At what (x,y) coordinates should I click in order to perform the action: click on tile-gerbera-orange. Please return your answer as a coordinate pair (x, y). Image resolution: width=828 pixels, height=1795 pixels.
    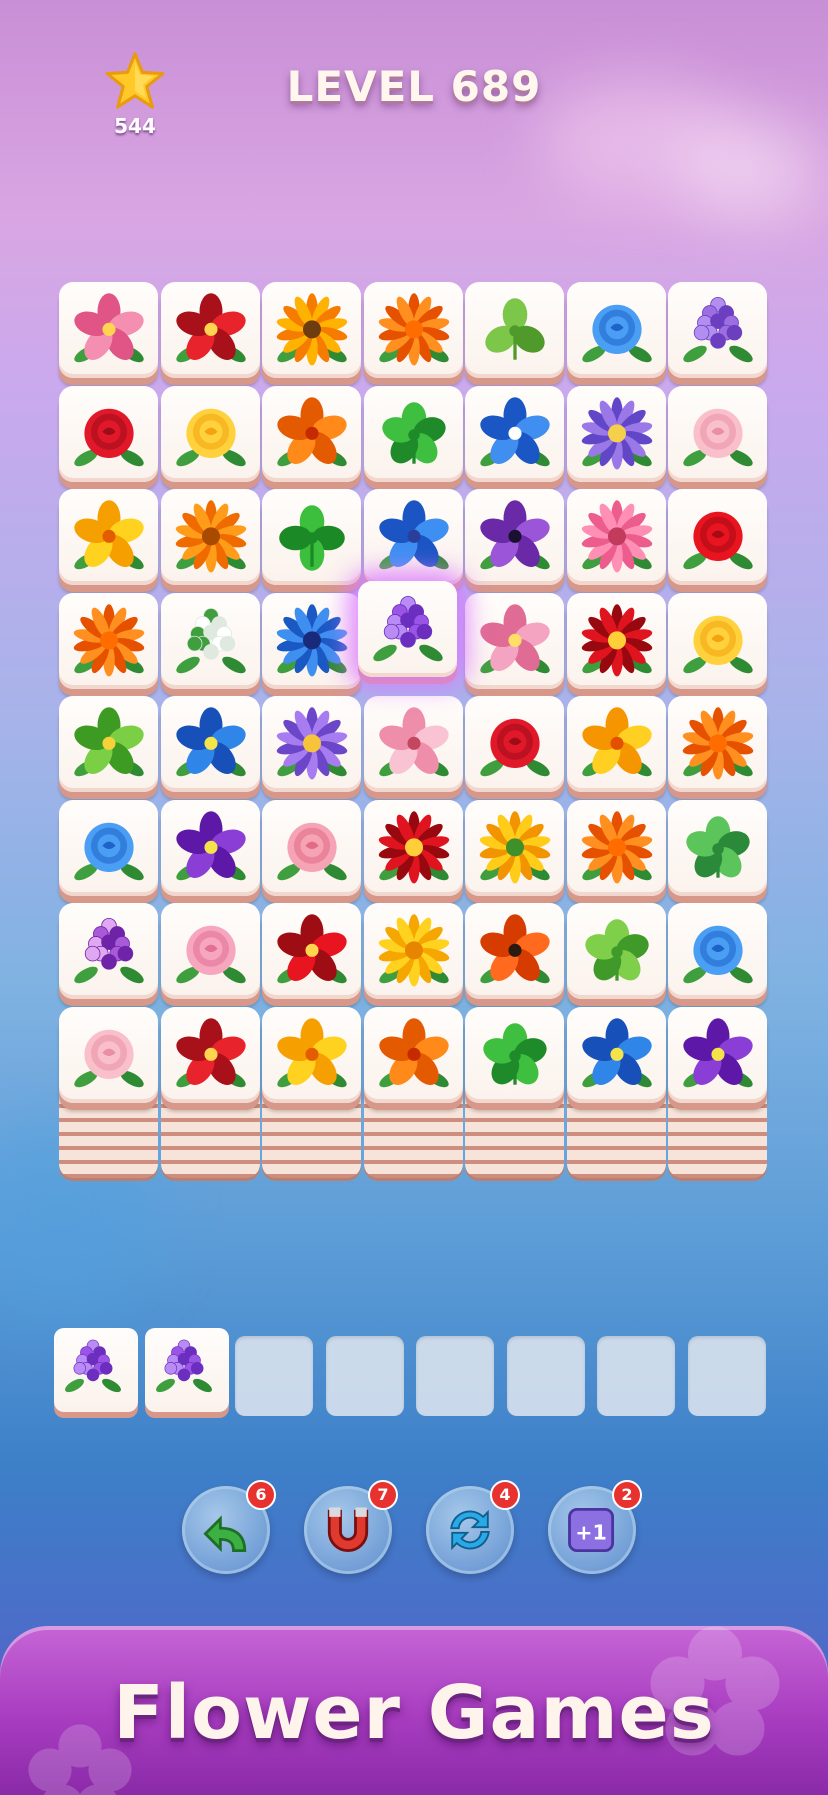
    Looking at the image, I should click on (210, 537).